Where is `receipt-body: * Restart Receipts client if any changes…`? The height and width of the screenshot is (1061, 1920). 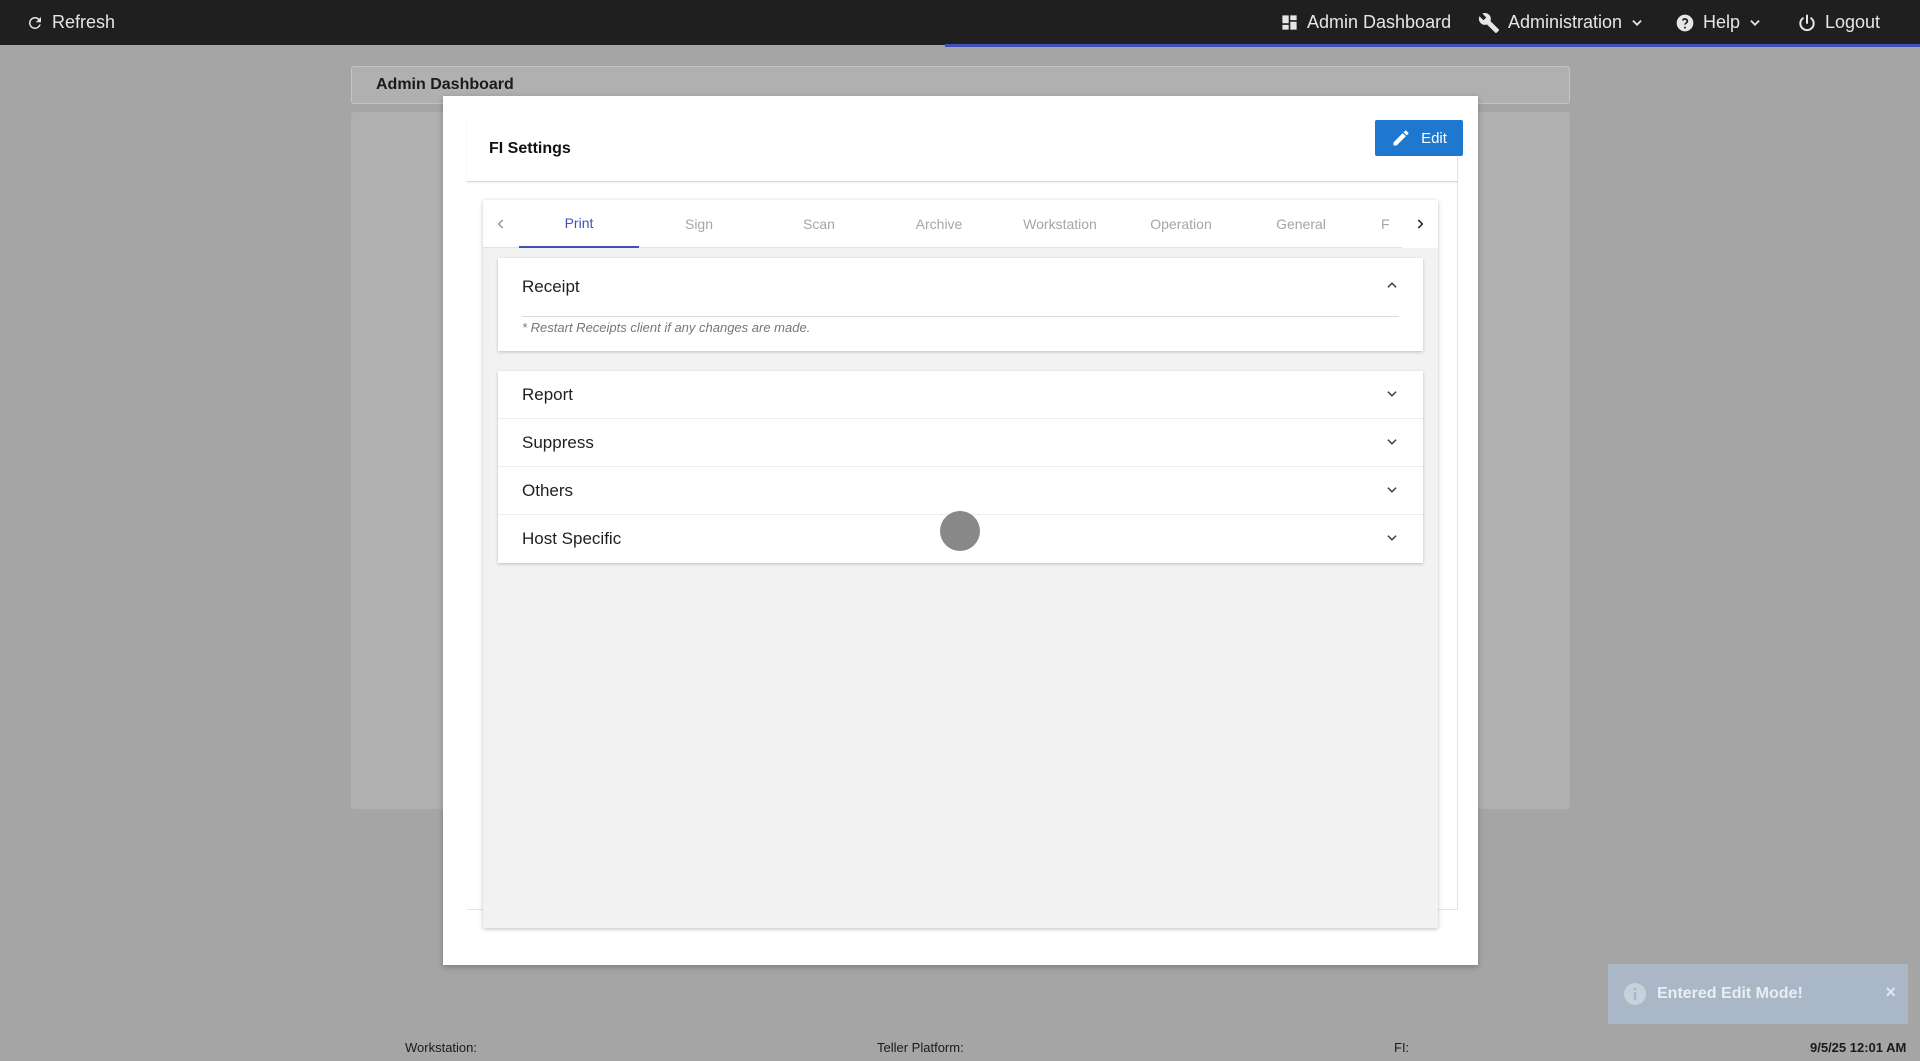 receipt-body: * Restart Receipts client if any changes… is located at coordinates (960, 333).